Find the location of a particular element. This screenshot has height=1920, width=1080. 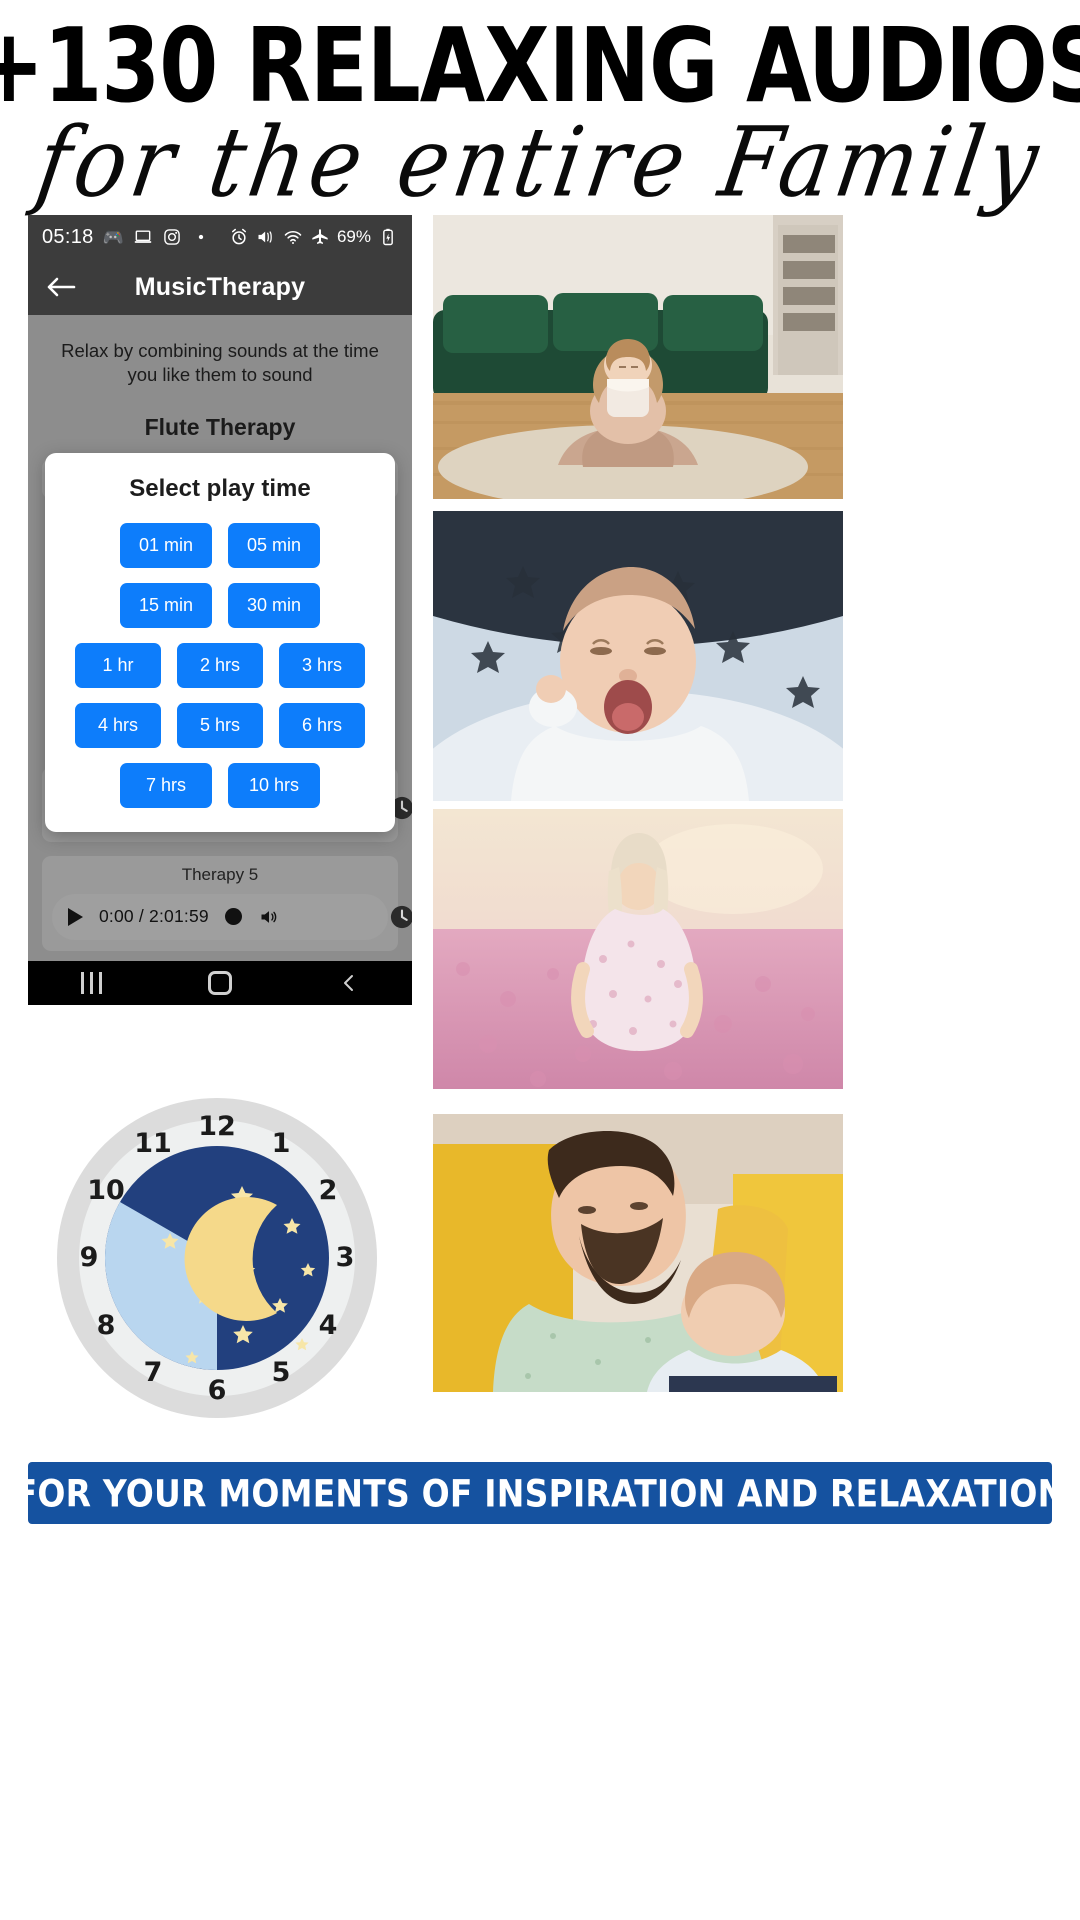

timer-clock-icon is located at coordinates (400, 917).